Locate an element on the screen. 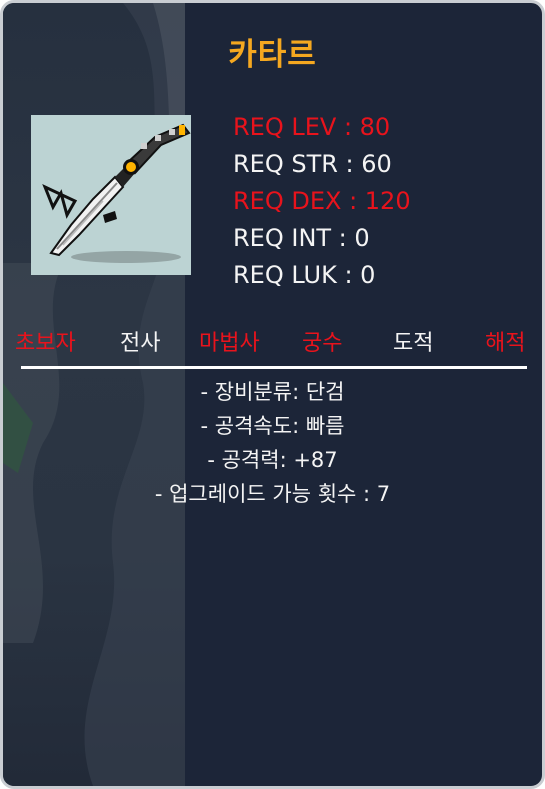 Image resolution: width=545 pixels, height=789 pixels. req-level: REQ LEV : 80 is located at coordinates (312, 127).